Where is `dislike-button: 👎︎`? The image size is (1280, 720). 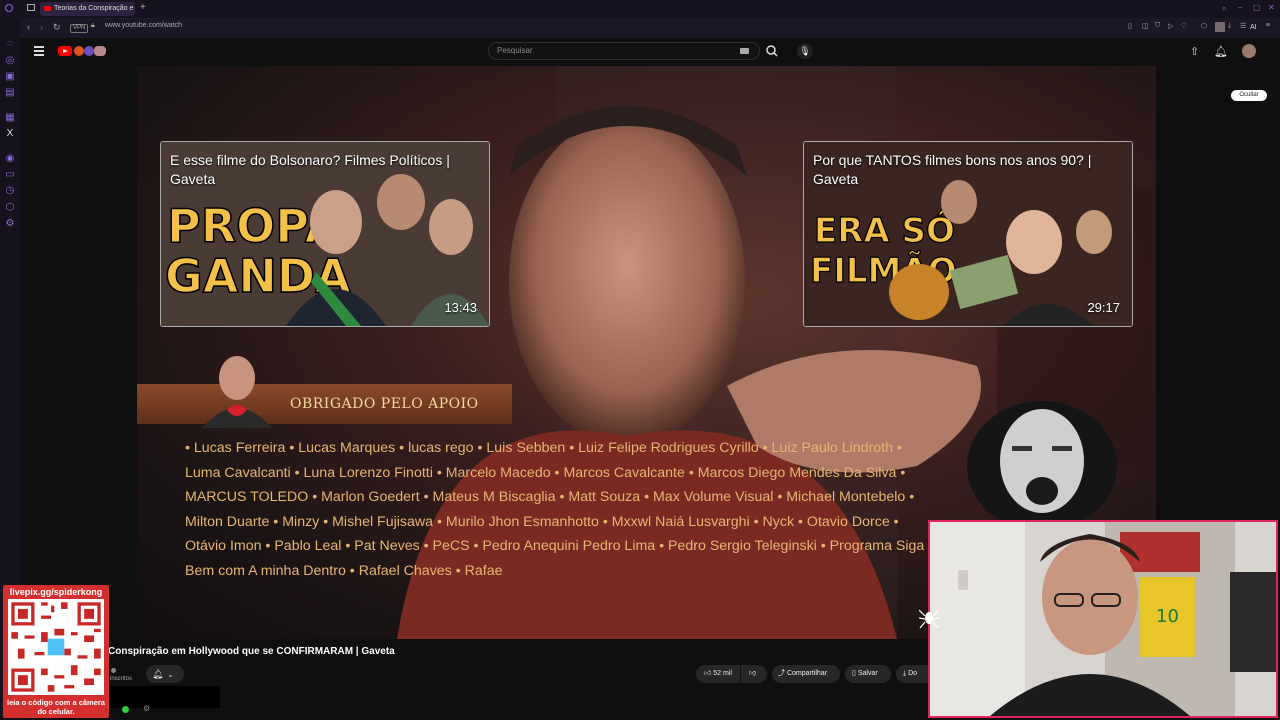
dislike-button: 👎︎ is located at coordinates (754, 674).